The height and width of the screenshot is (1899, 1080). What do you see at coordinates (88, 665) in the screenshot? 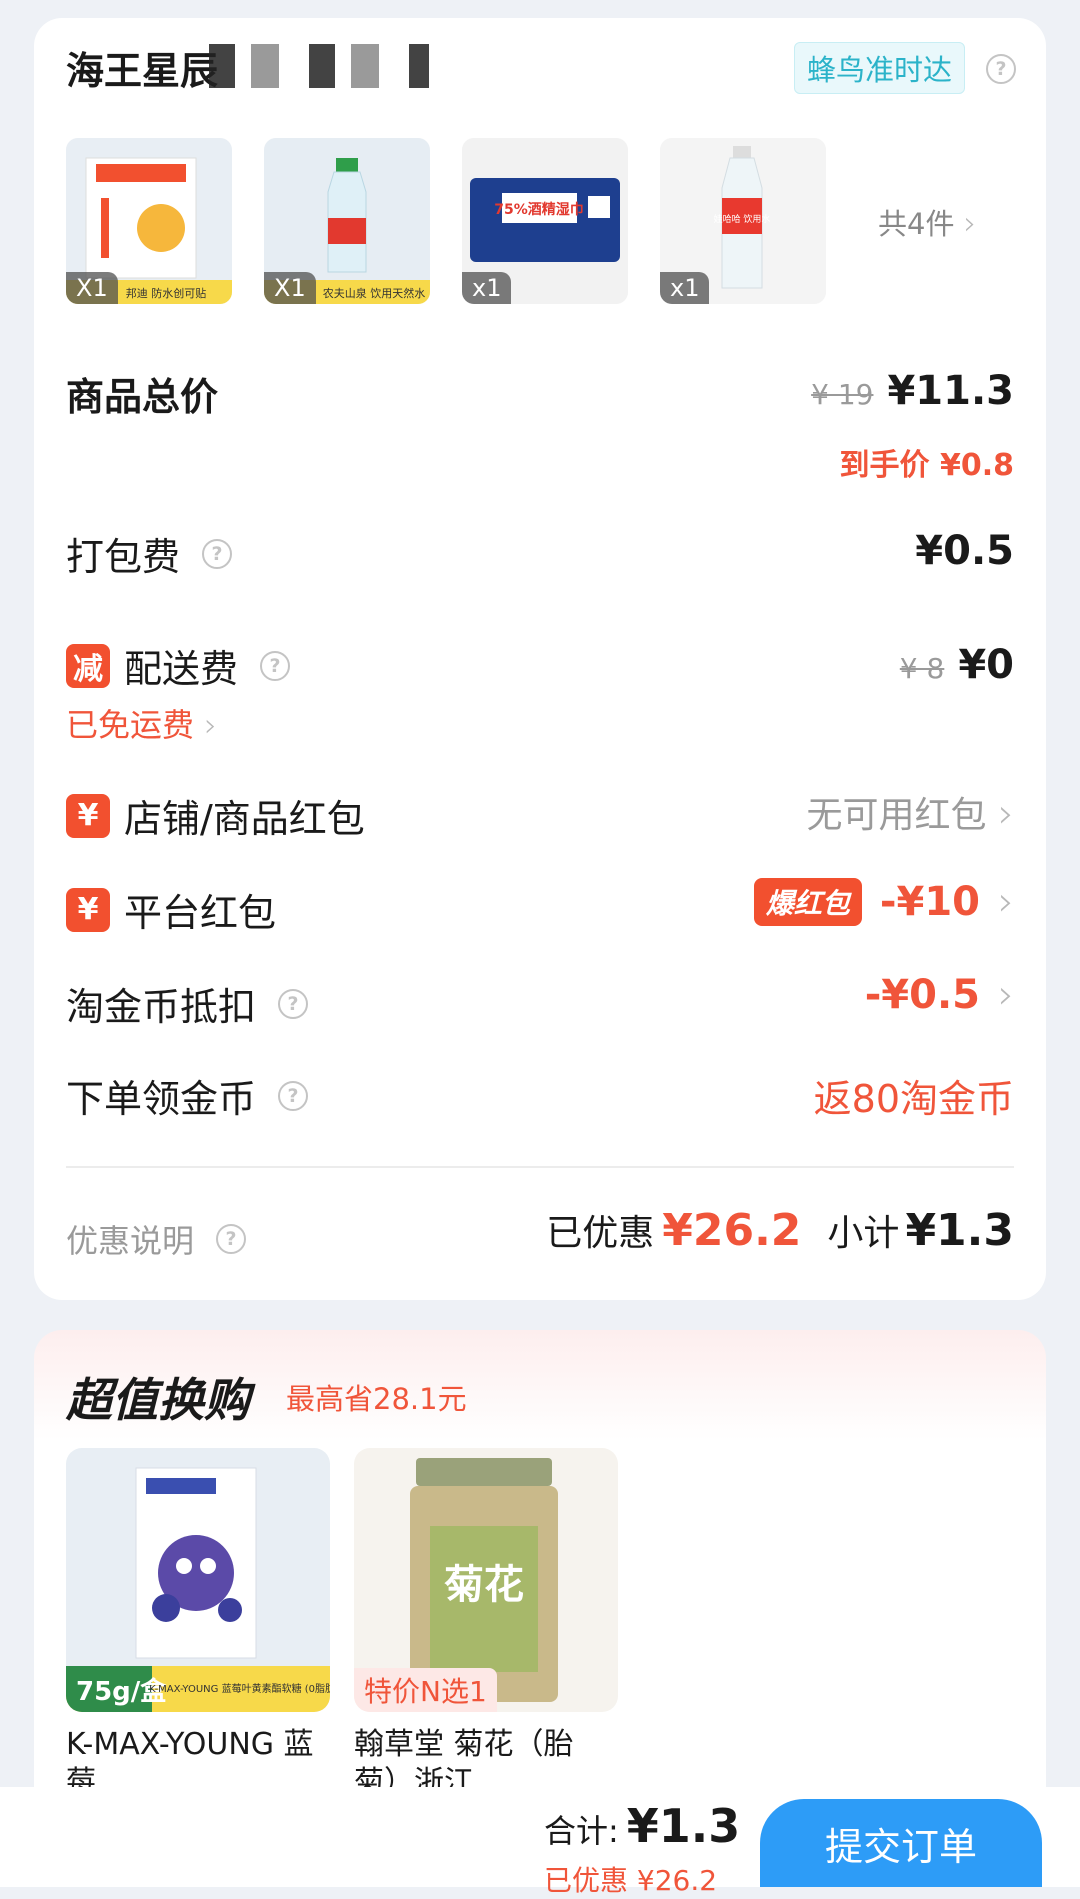
I see `discount-tag-icon: 减` at bounding box center [88, 665].